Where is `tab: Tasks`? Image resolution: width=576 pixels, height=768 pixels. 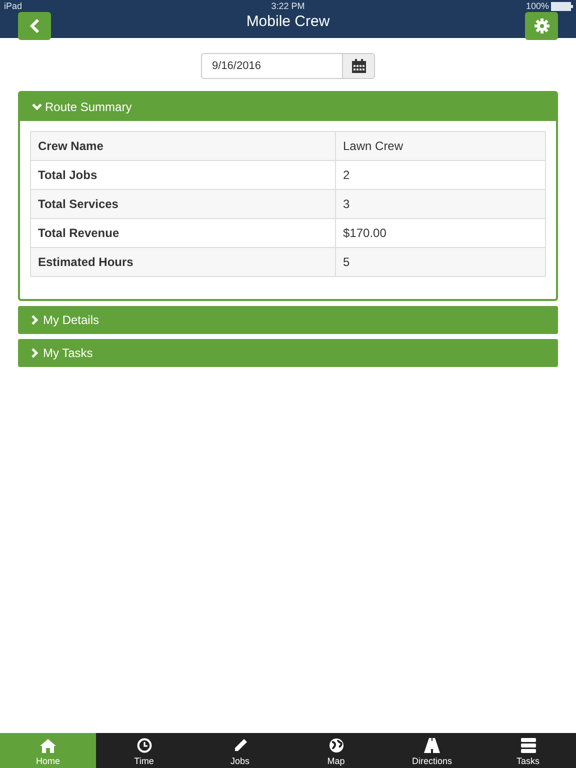 tab: Tasks is located at coordinates (528, 750).